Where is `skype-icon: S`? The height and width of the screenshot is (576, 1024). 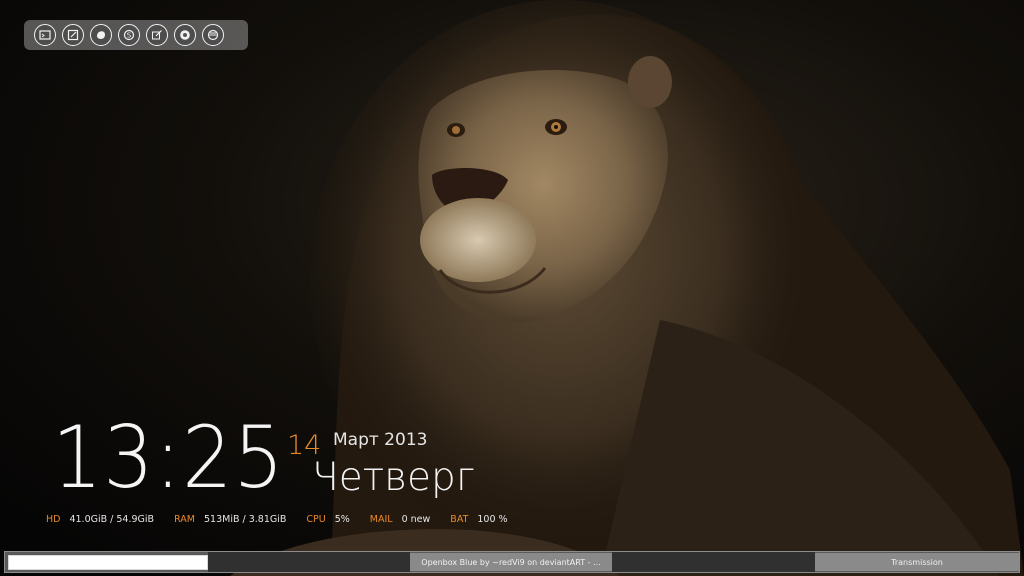 skype-icon: S is located at coordinates (129, 35).